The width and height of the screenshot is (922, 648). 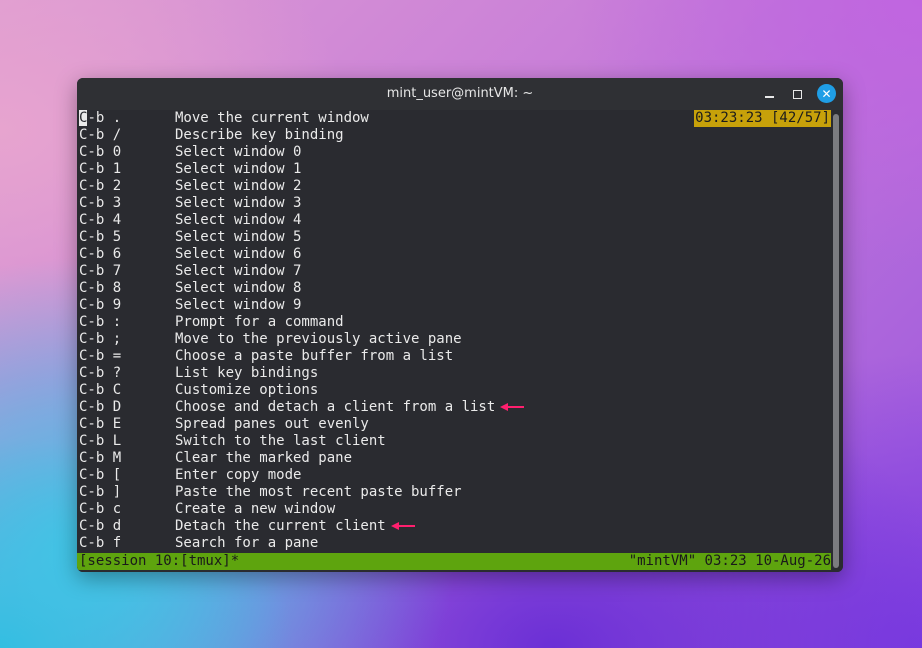 I want to click on key-binding-key: C-b 8, so click(x=100, y=288).